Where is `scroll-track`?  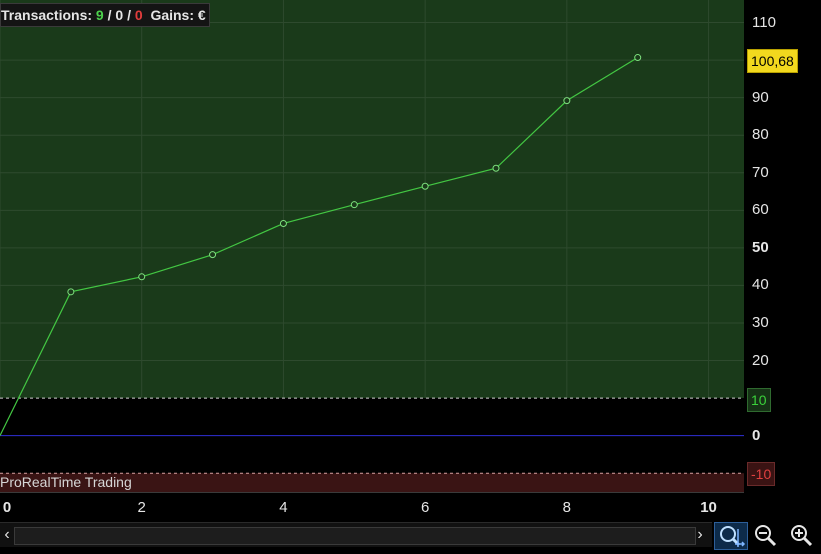 scroll-track is located at coordinates (355, 536).